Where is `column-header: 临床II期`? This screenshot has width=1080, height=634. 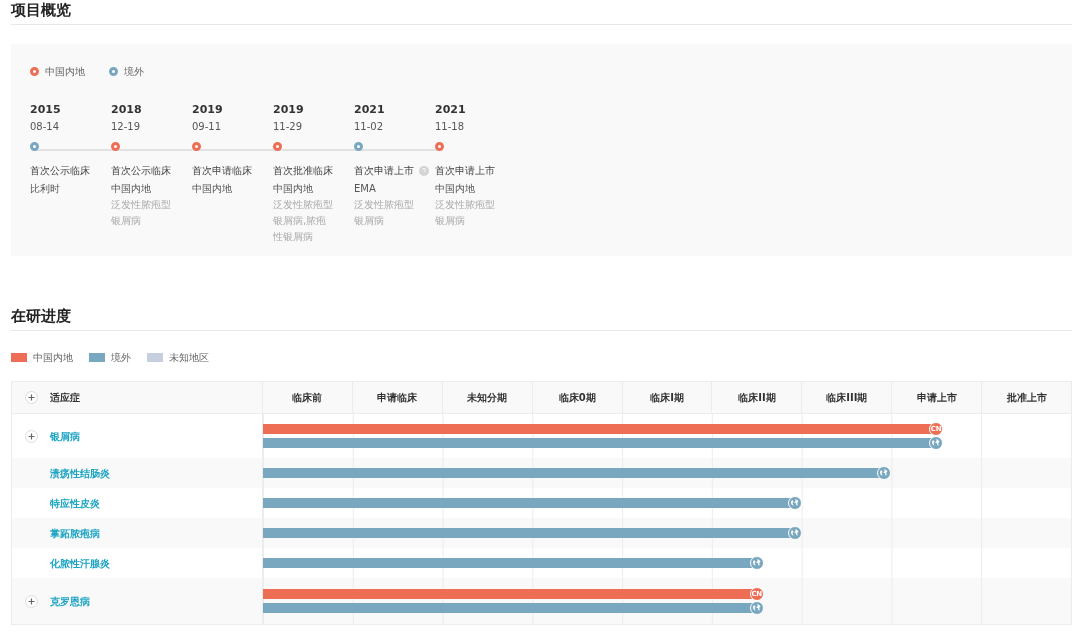
column-header: 临床II期 is located at coordinates (757, 397).